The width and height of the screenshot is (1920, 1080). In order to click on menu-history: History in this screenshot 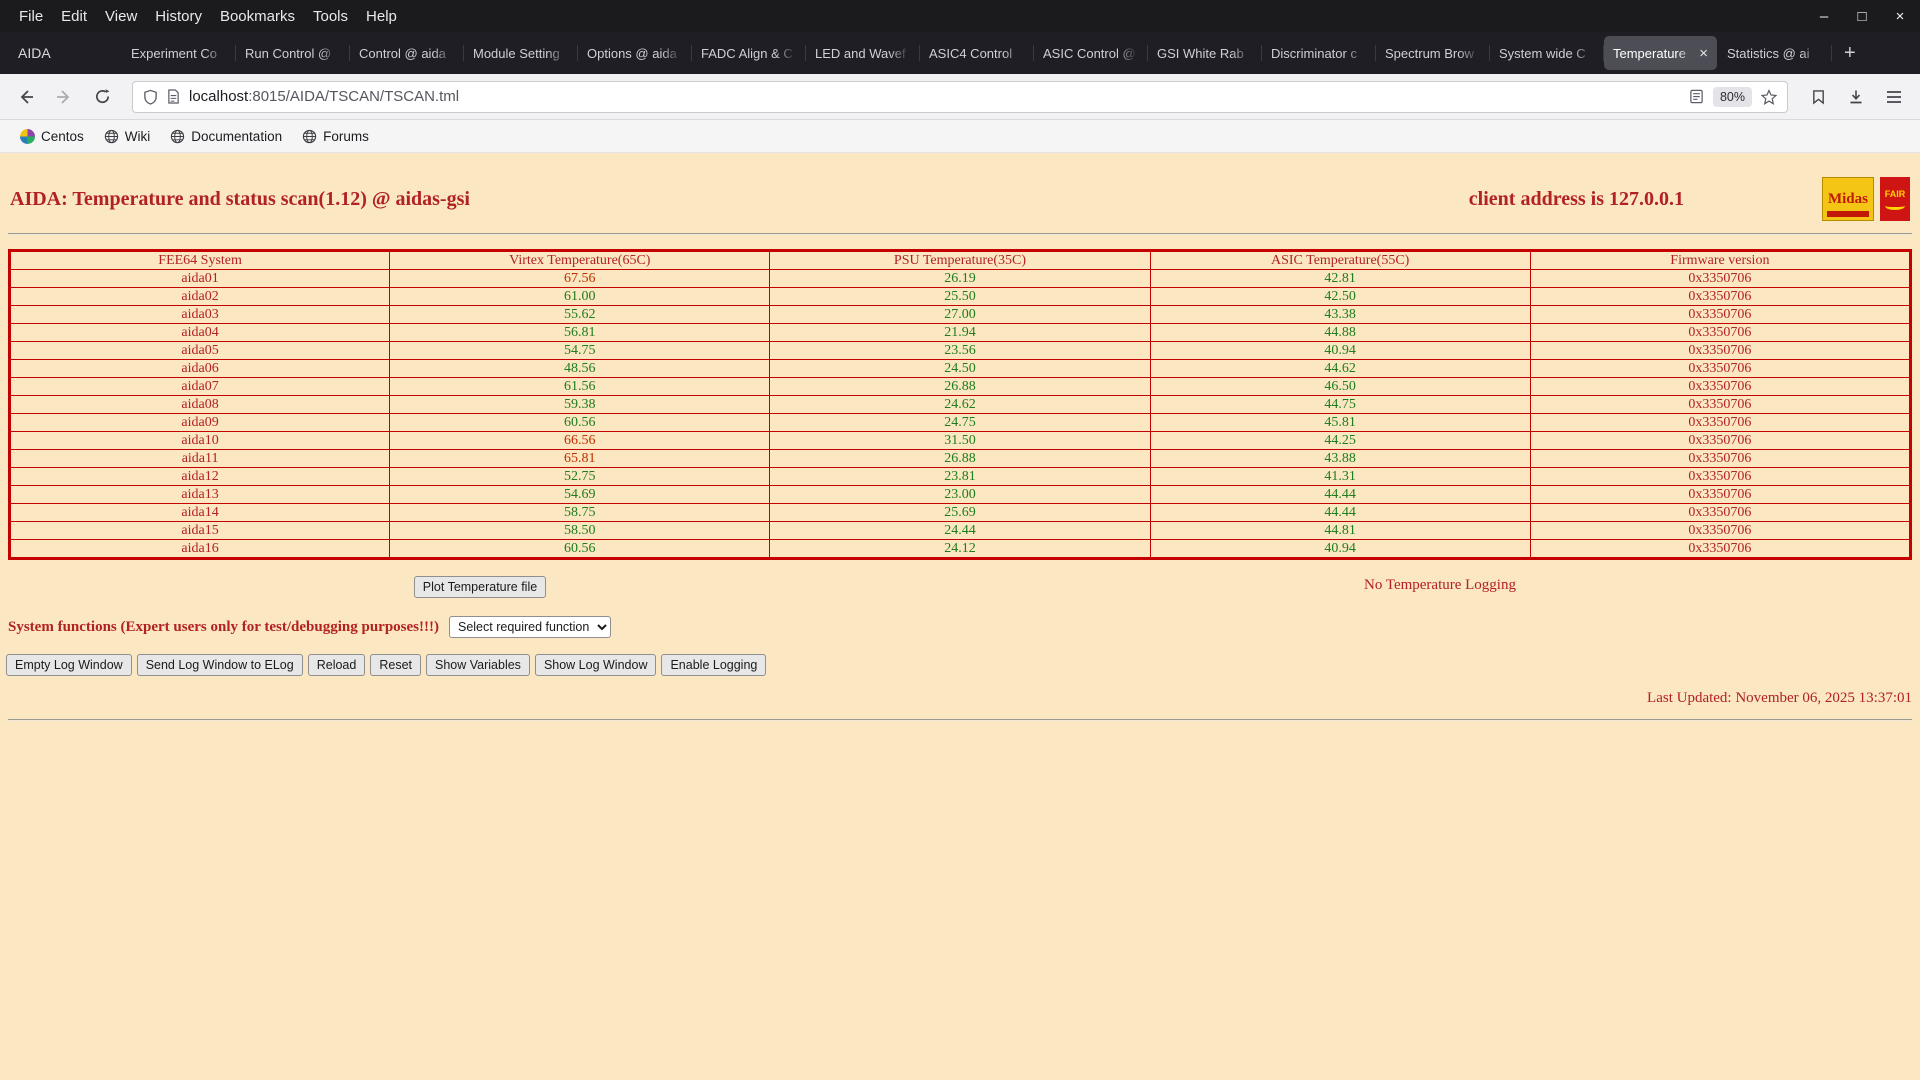, I will do `click(178, 16)`.